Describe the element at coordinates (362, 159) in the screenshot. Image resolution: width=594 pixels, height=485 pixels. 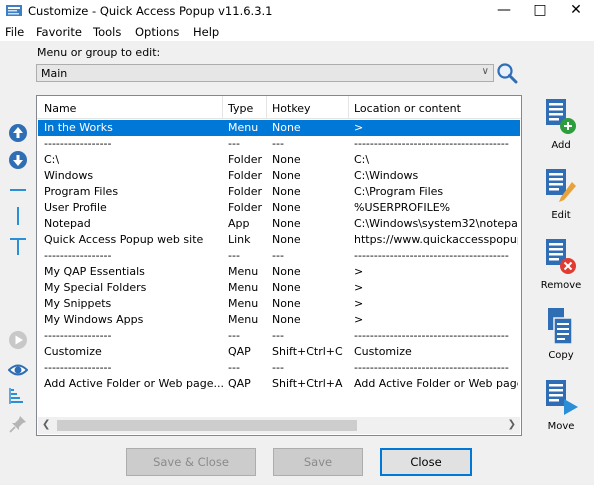
I see `cell-location: C:\` at that location.